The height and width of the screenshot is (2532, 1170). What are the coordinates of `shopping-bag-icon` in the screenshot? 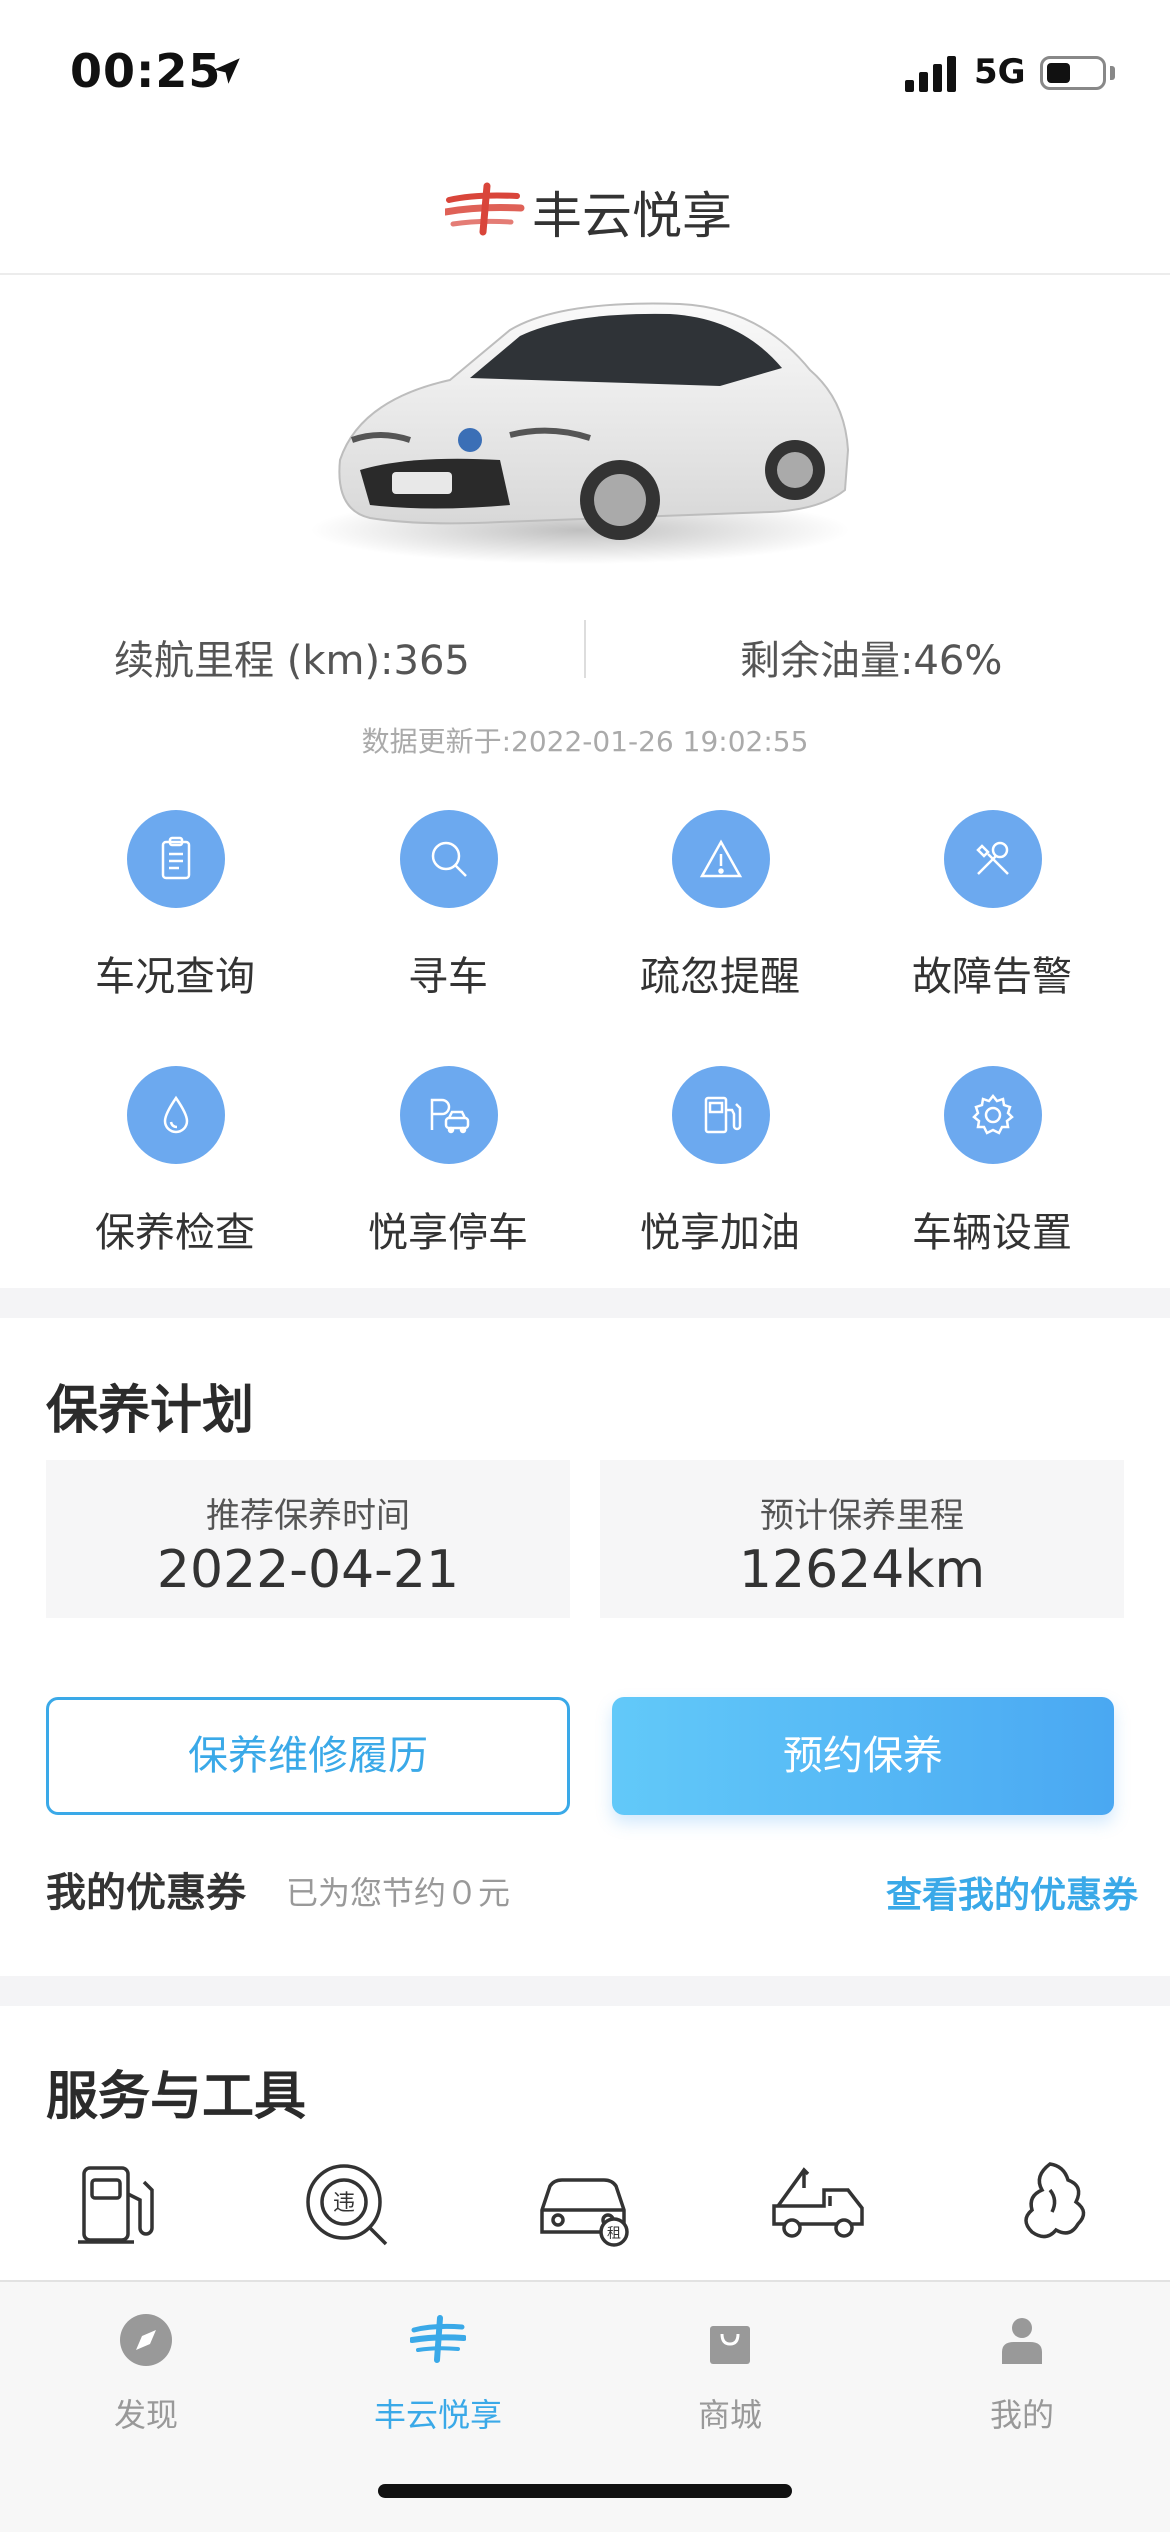 It's located at (730, 2345).